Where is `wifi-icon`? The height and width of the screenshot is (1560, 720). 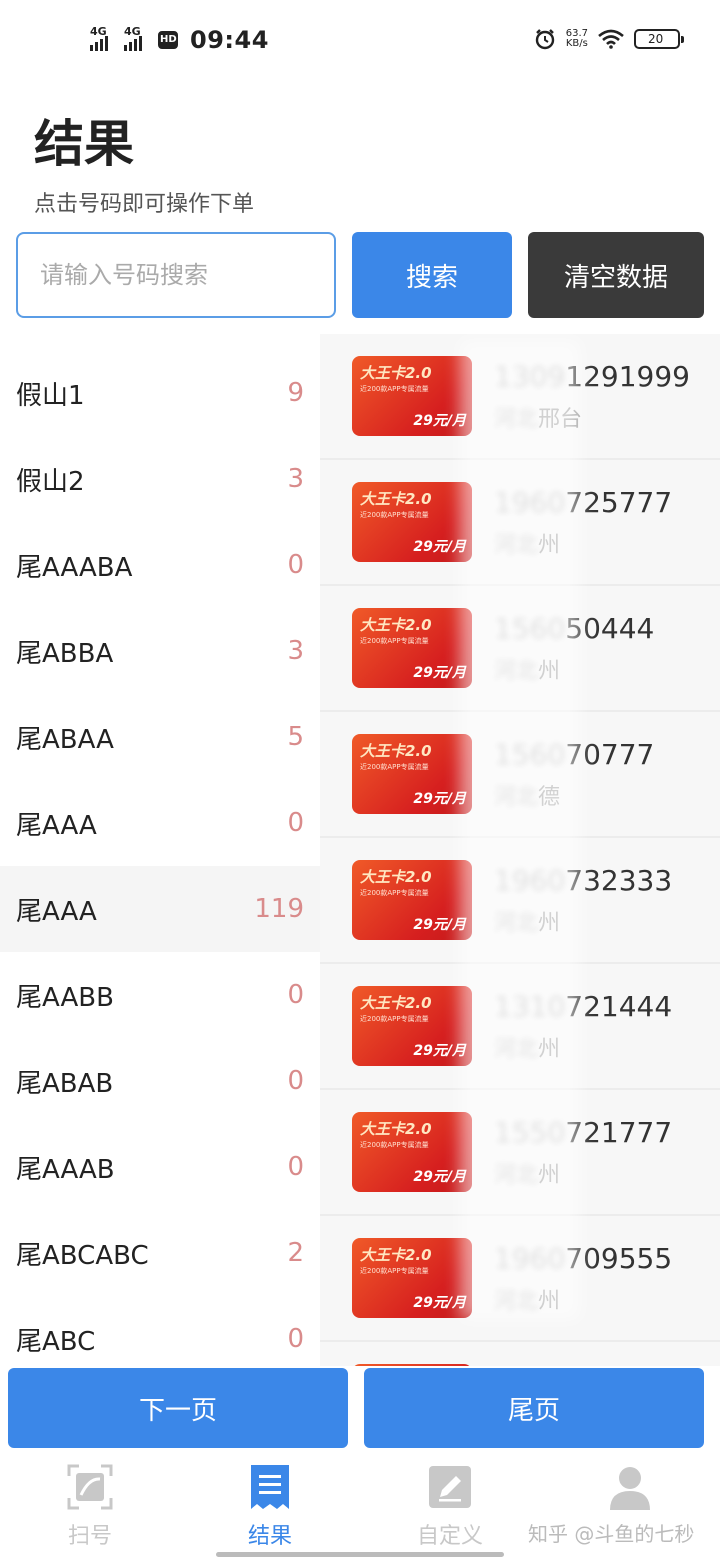 wifi-icon is located at coordinates (611, 39).